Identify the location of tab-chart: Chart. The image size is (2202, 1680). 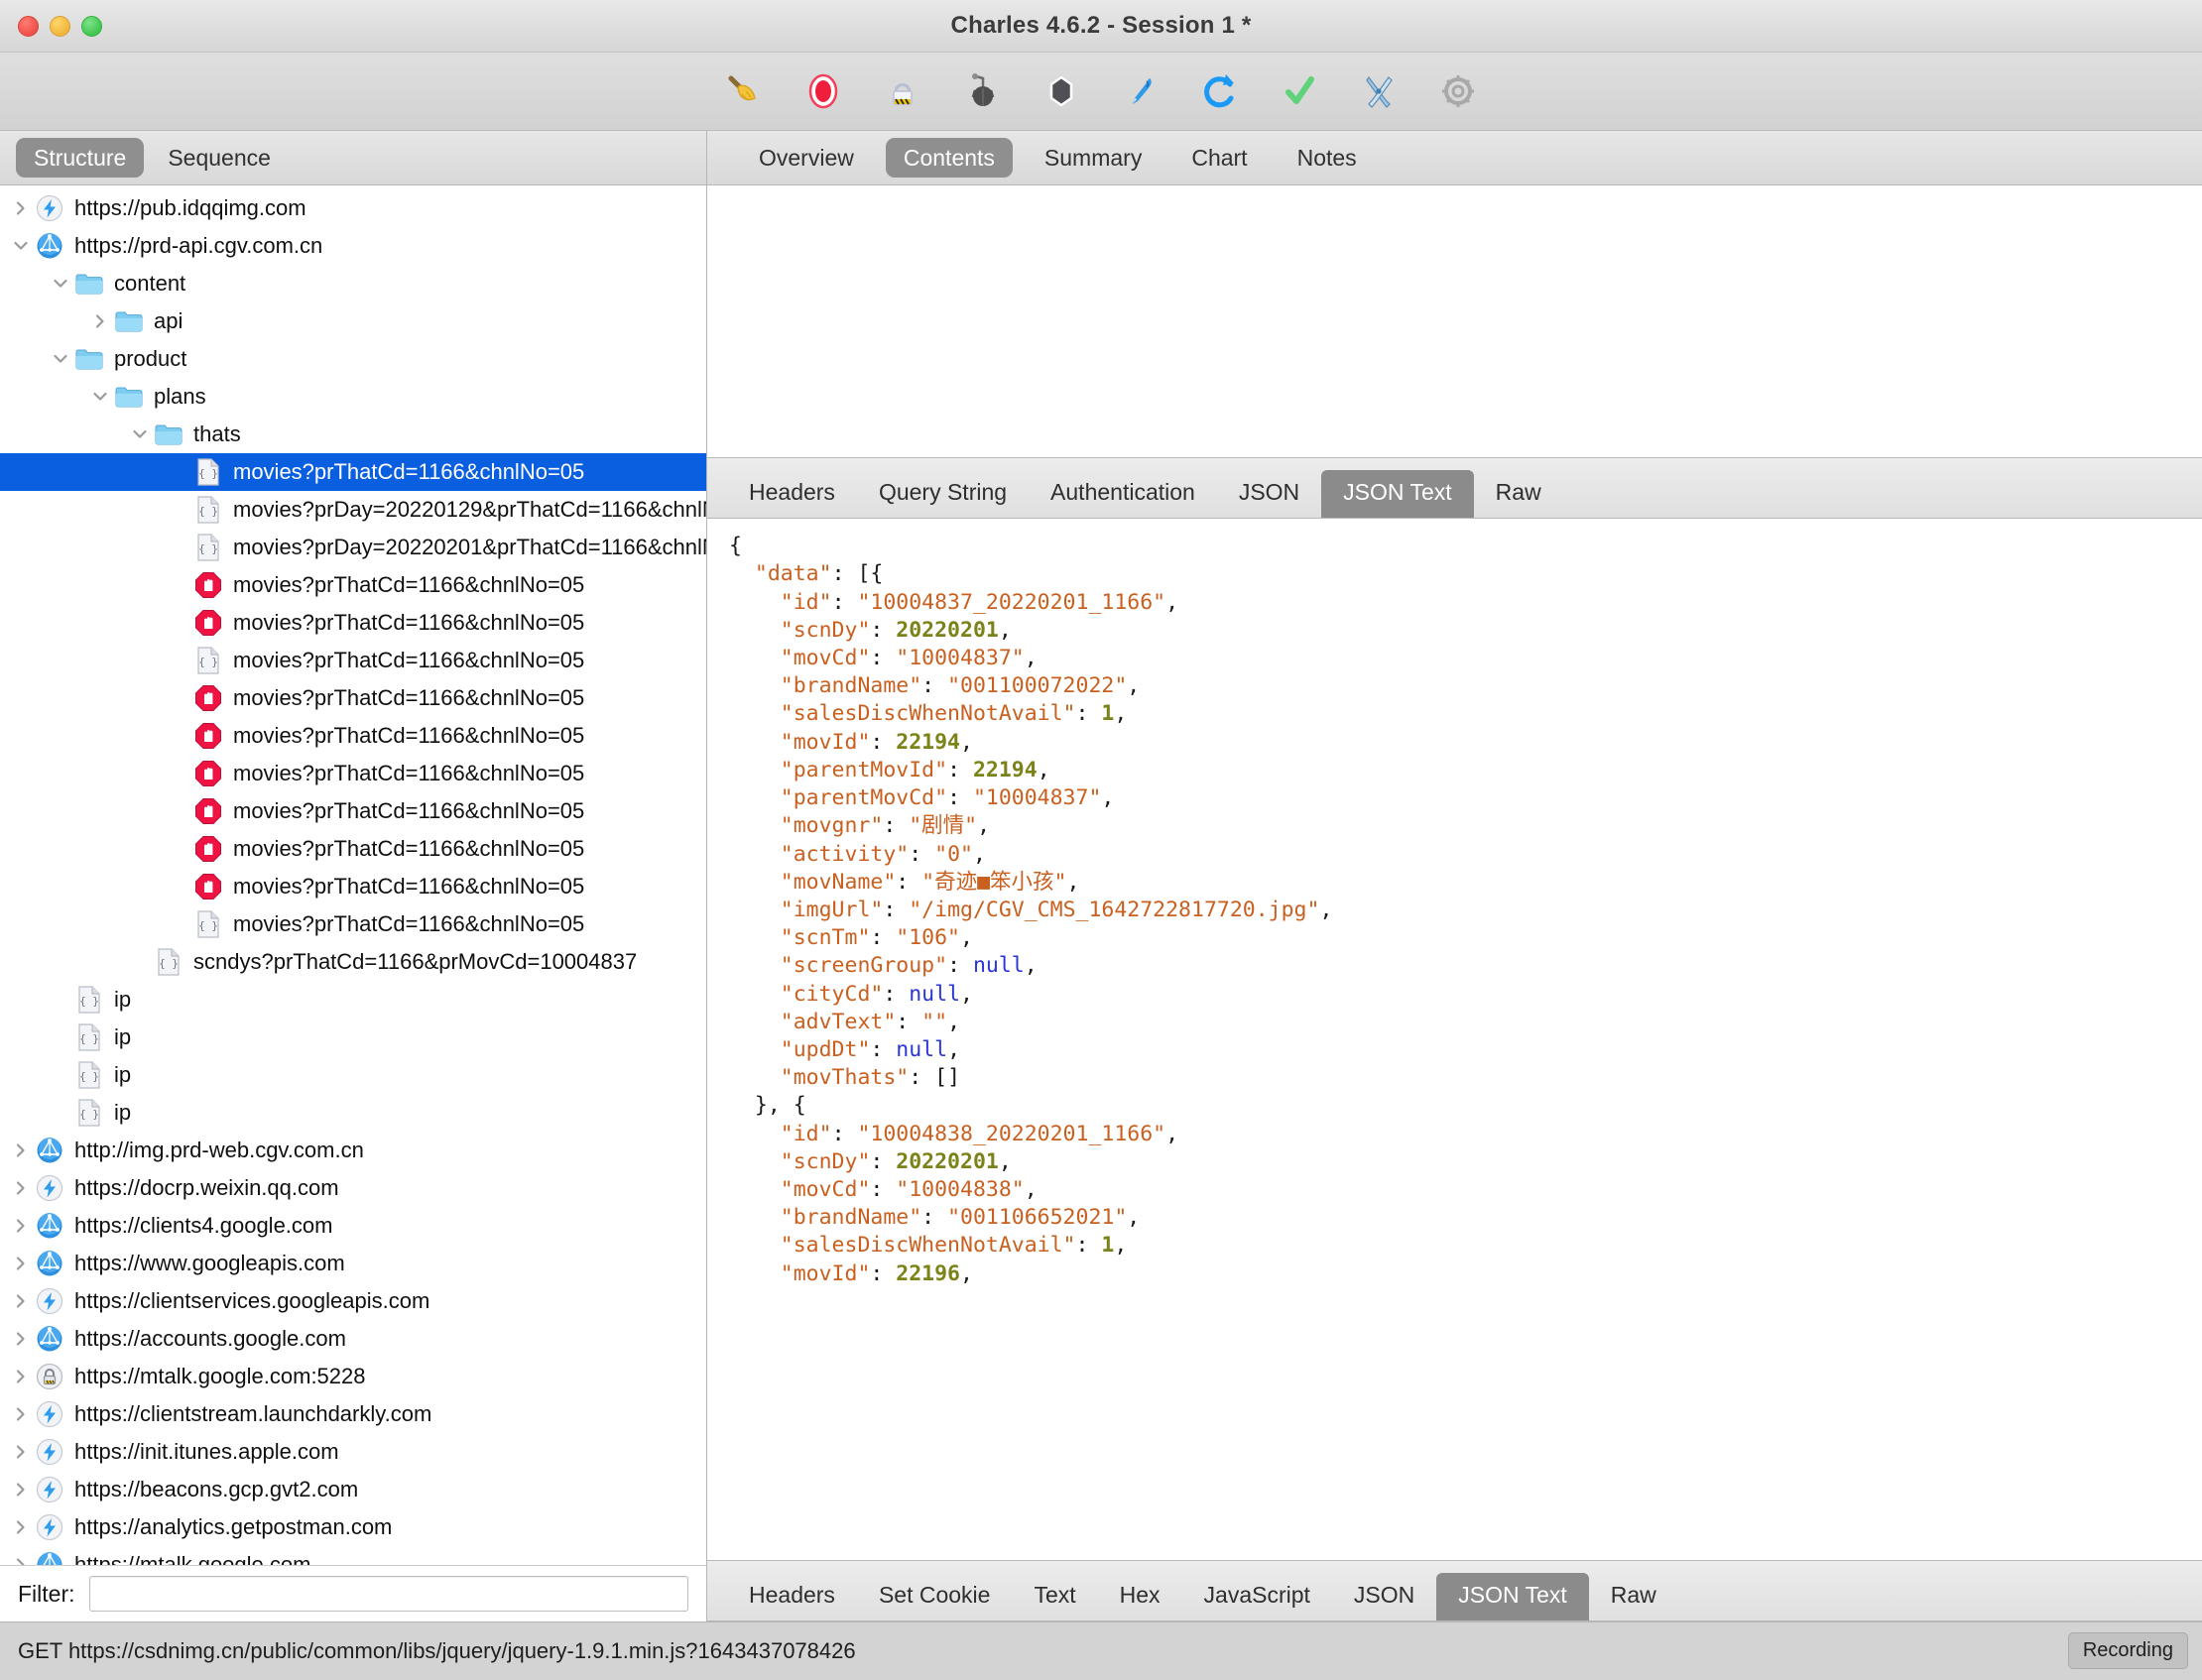
(1219, 158).